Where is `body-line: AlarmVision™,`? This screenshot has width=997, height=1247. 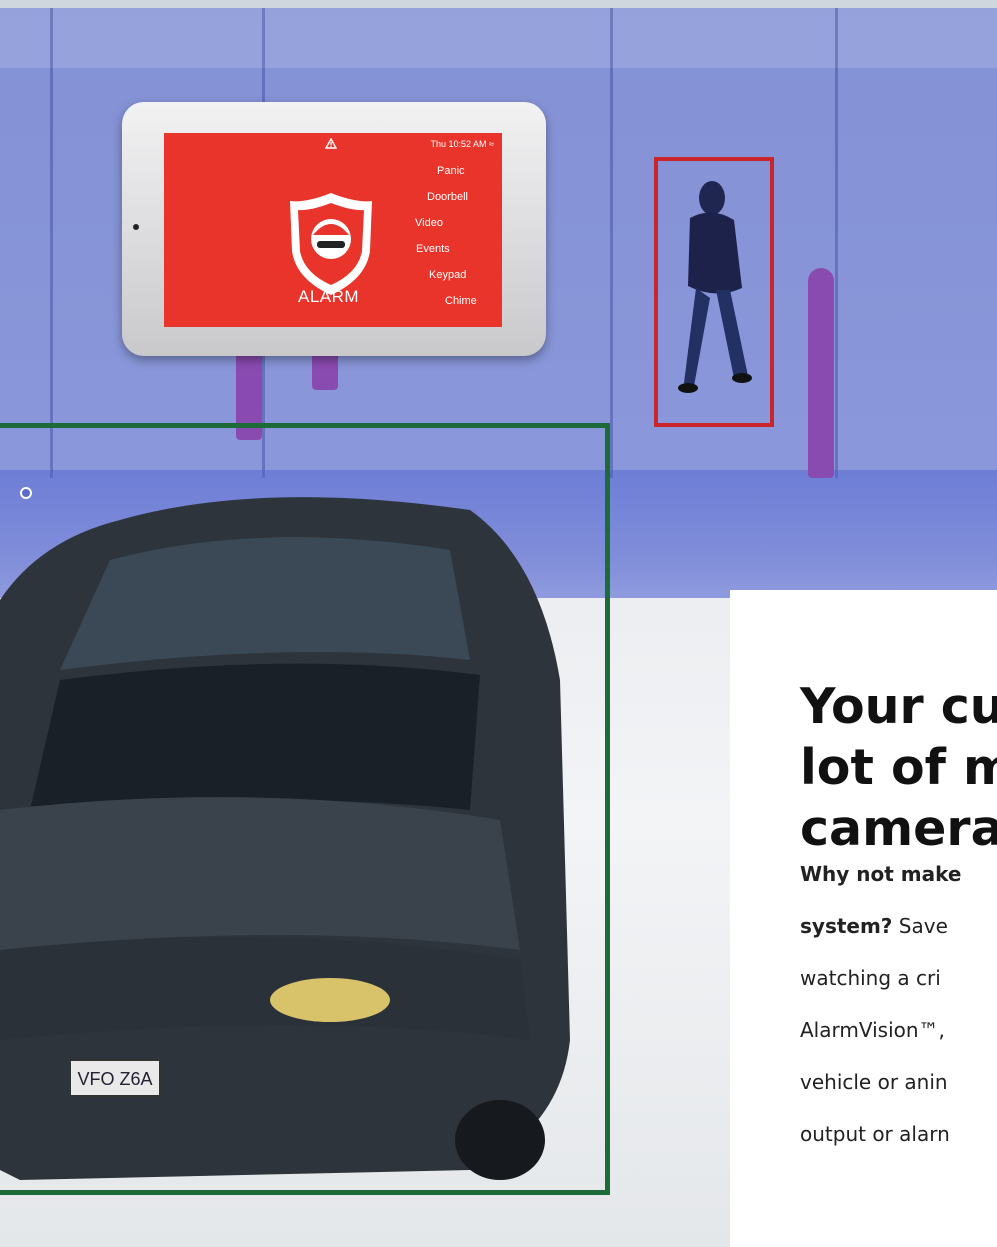
body-line: AlarmVision™, is located at coordinates (872, 1030).